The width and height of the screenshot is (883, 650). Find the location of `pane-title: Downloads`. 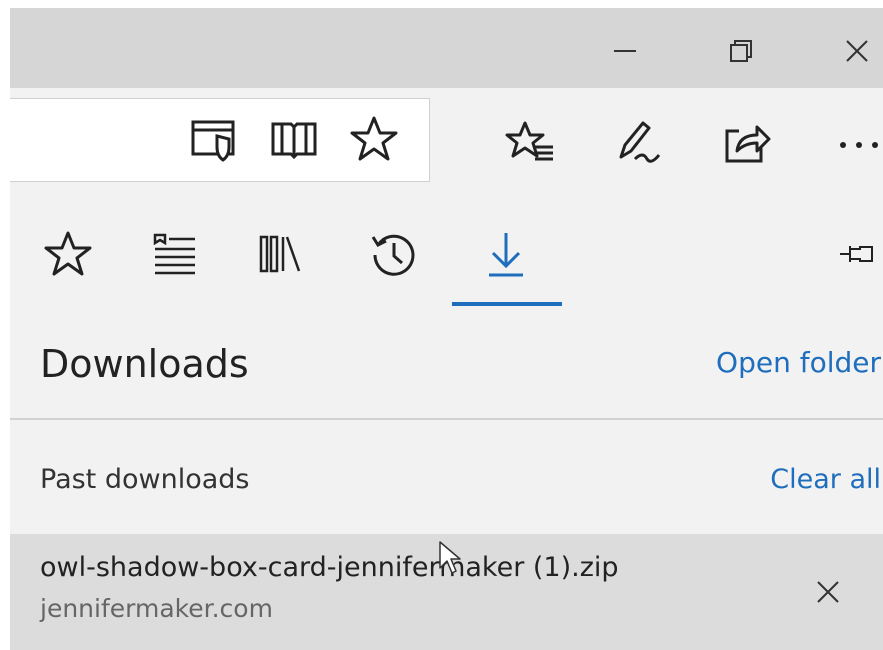

pane-title: Downloads is located at coordinates (144, 364).